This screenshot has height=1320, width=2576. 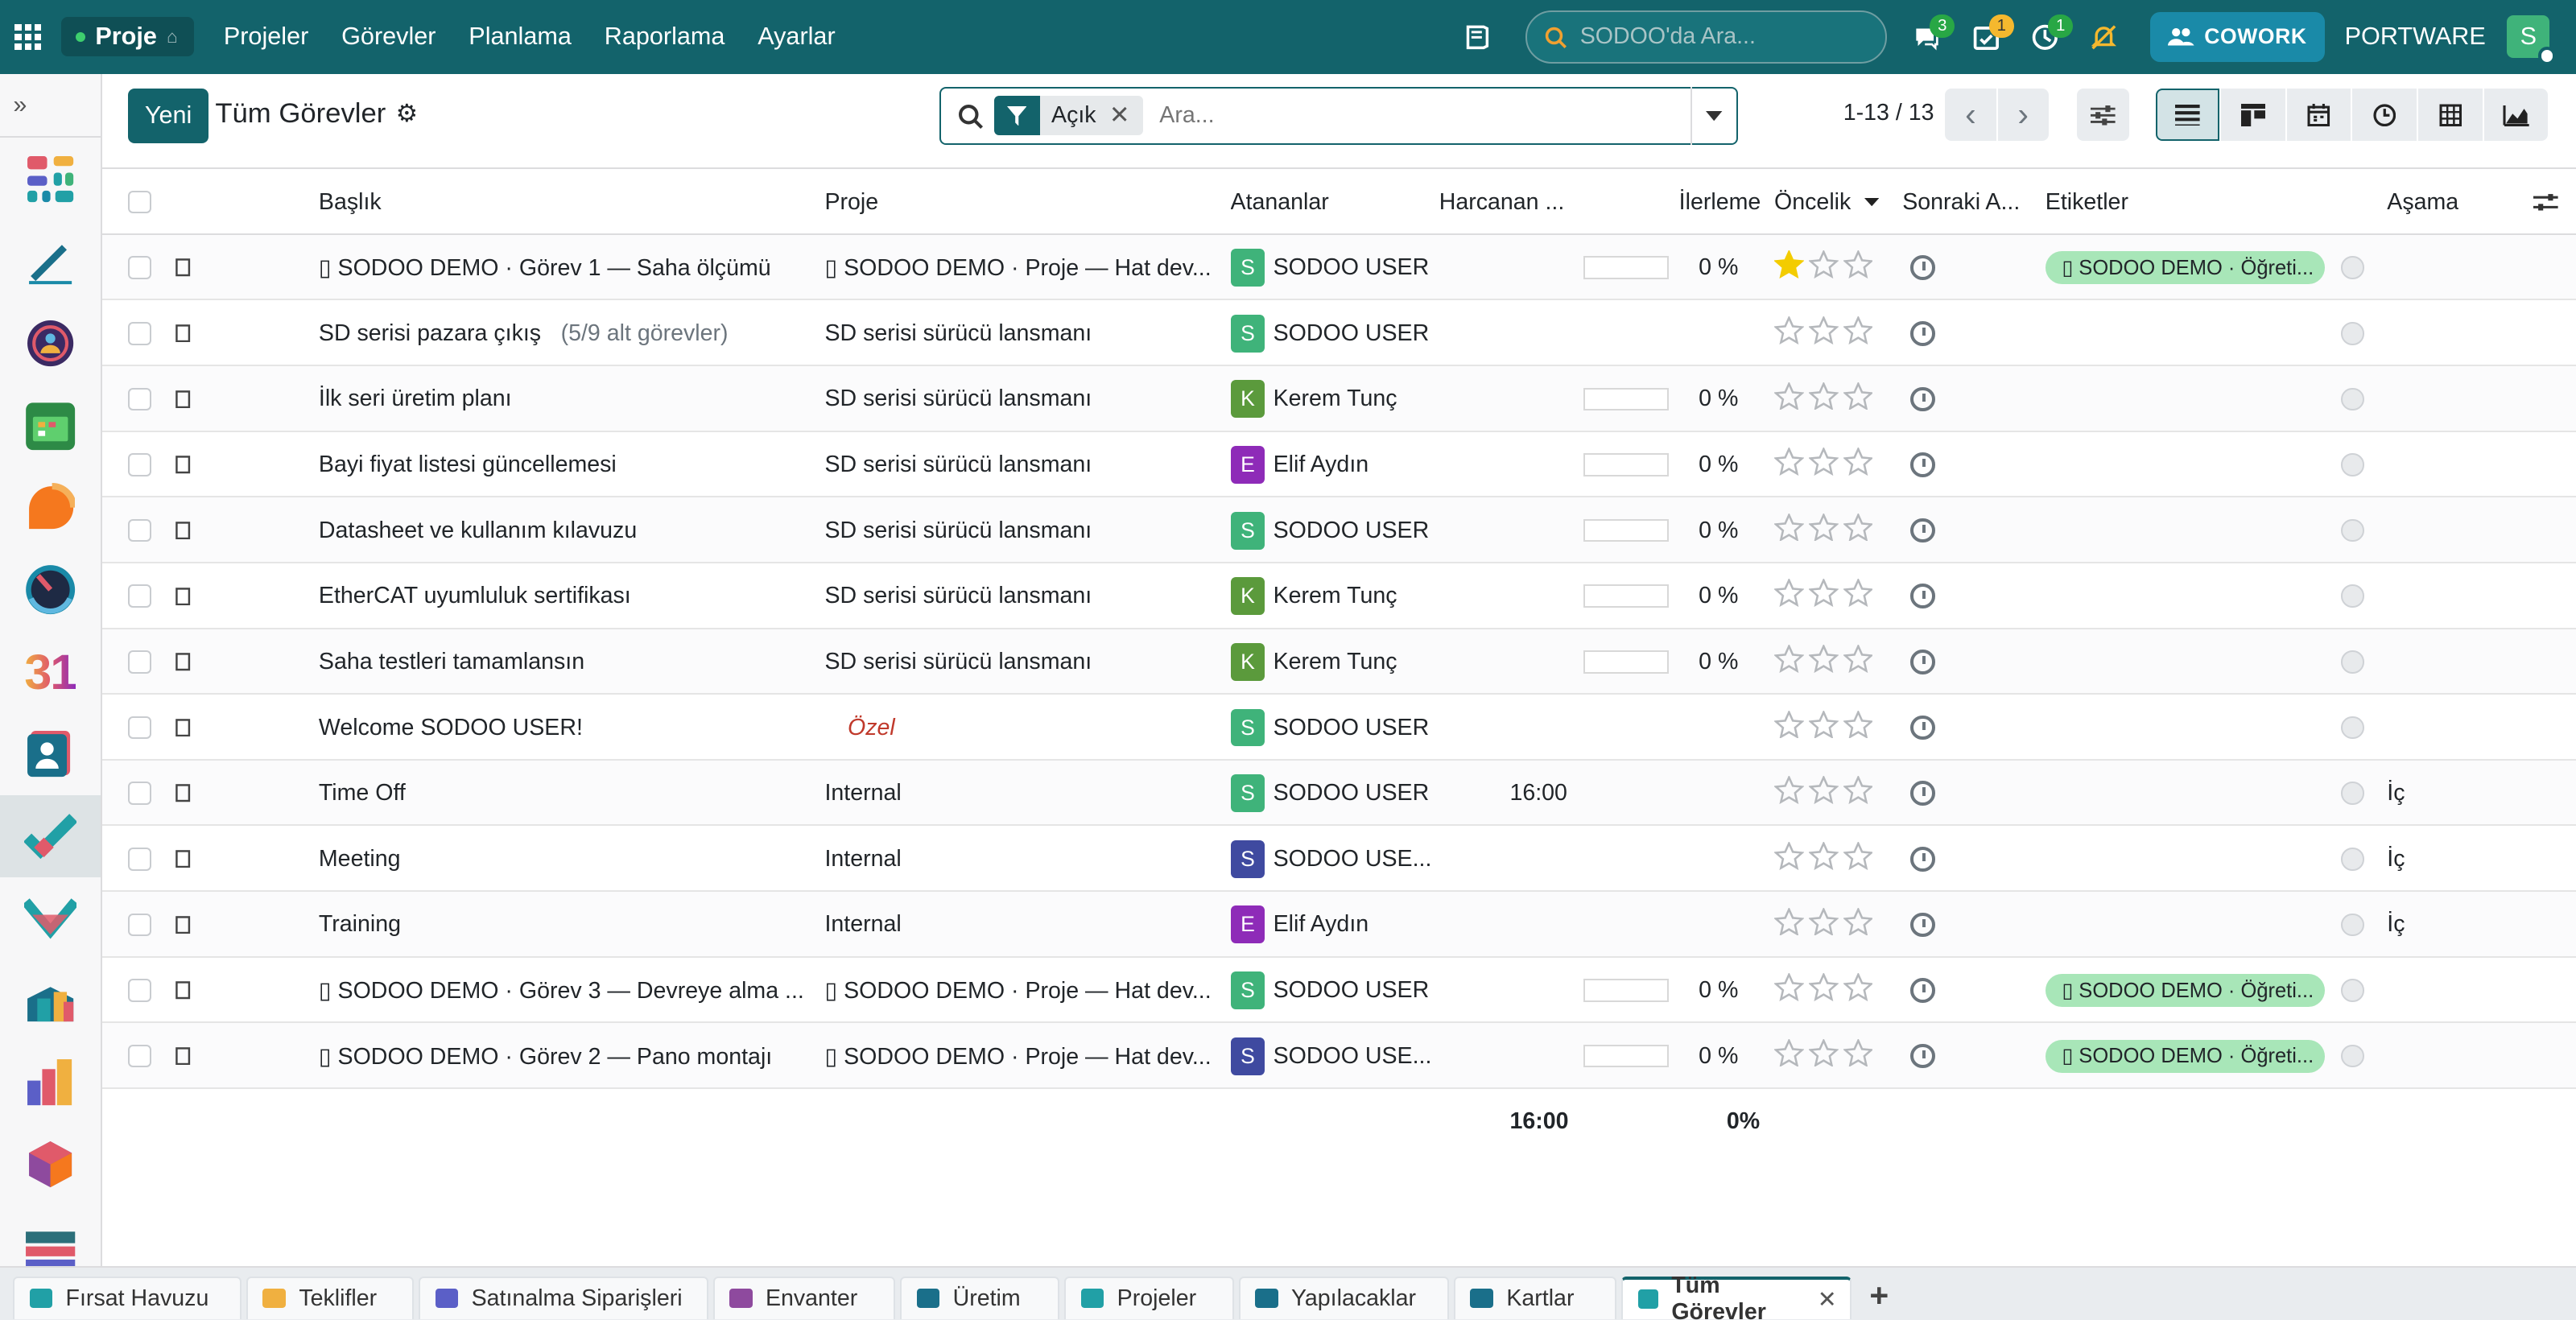 I want to click on bottom-tab-8: Tüm Görevler ✕, so click(x=1736, y=1296).